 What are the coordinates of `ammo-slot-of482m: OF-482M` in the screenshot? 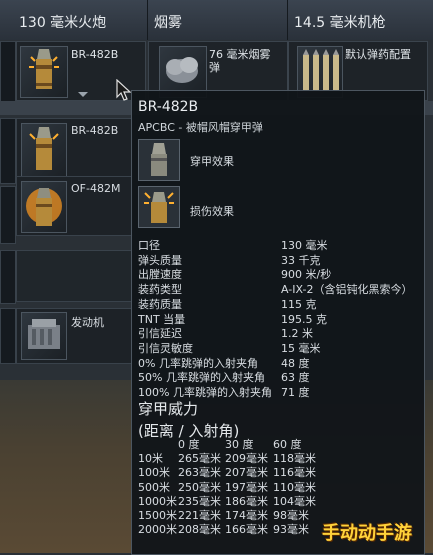 It's located at (74, 206).